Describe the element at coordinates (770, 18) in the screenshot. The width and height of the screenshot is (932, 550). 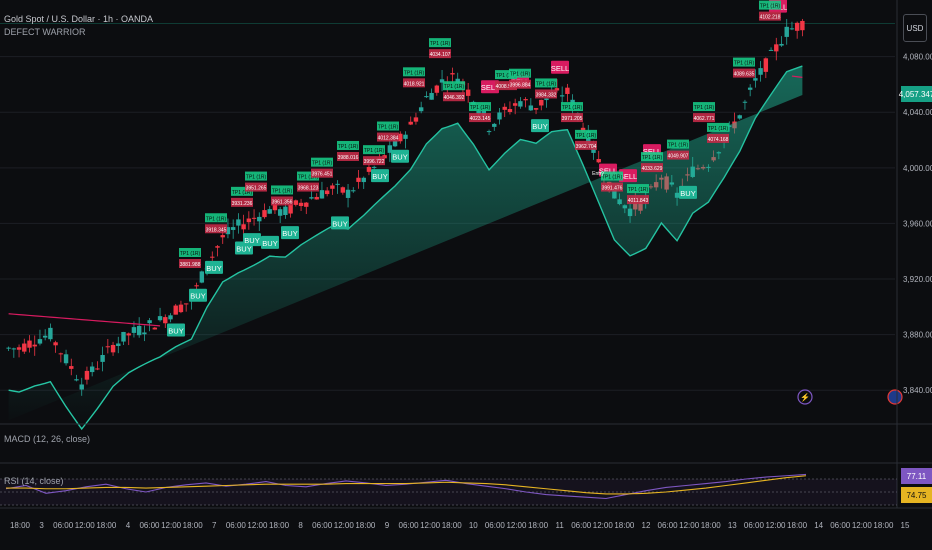
I see `entry-price: 4102.218` at that location.